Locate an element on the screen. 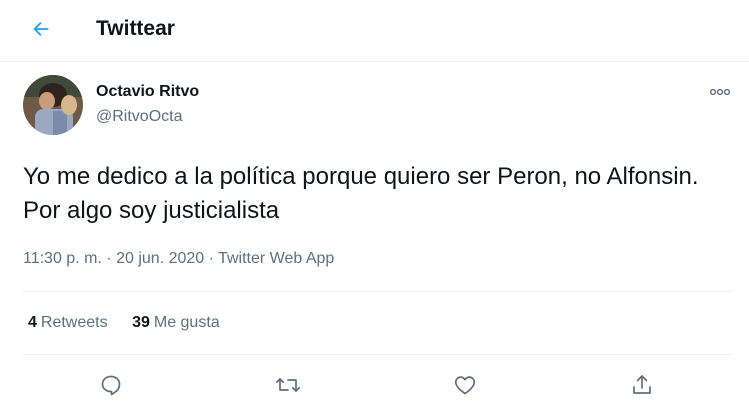  likes-label: Me gusta is located at coordinates (186, 322).